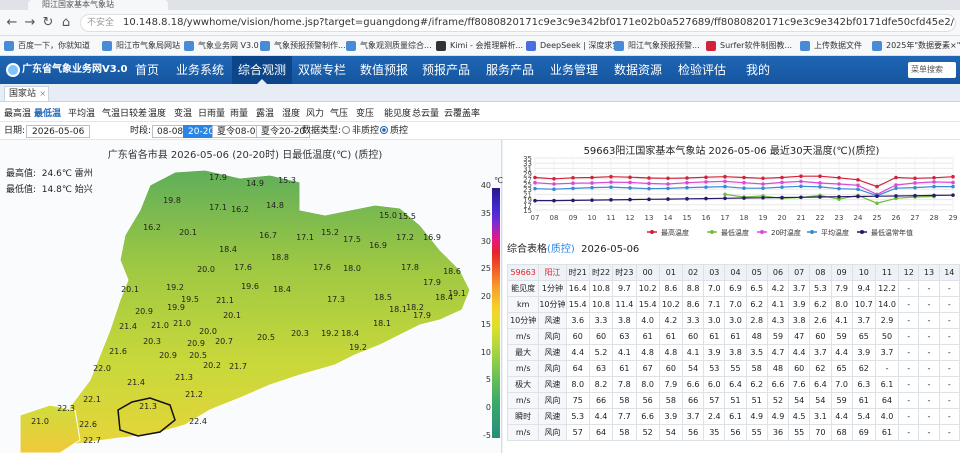 Image resolution: width=960 pixels, height=453 pixels. I want to click on element-option: 总云量, so click(425, 112).